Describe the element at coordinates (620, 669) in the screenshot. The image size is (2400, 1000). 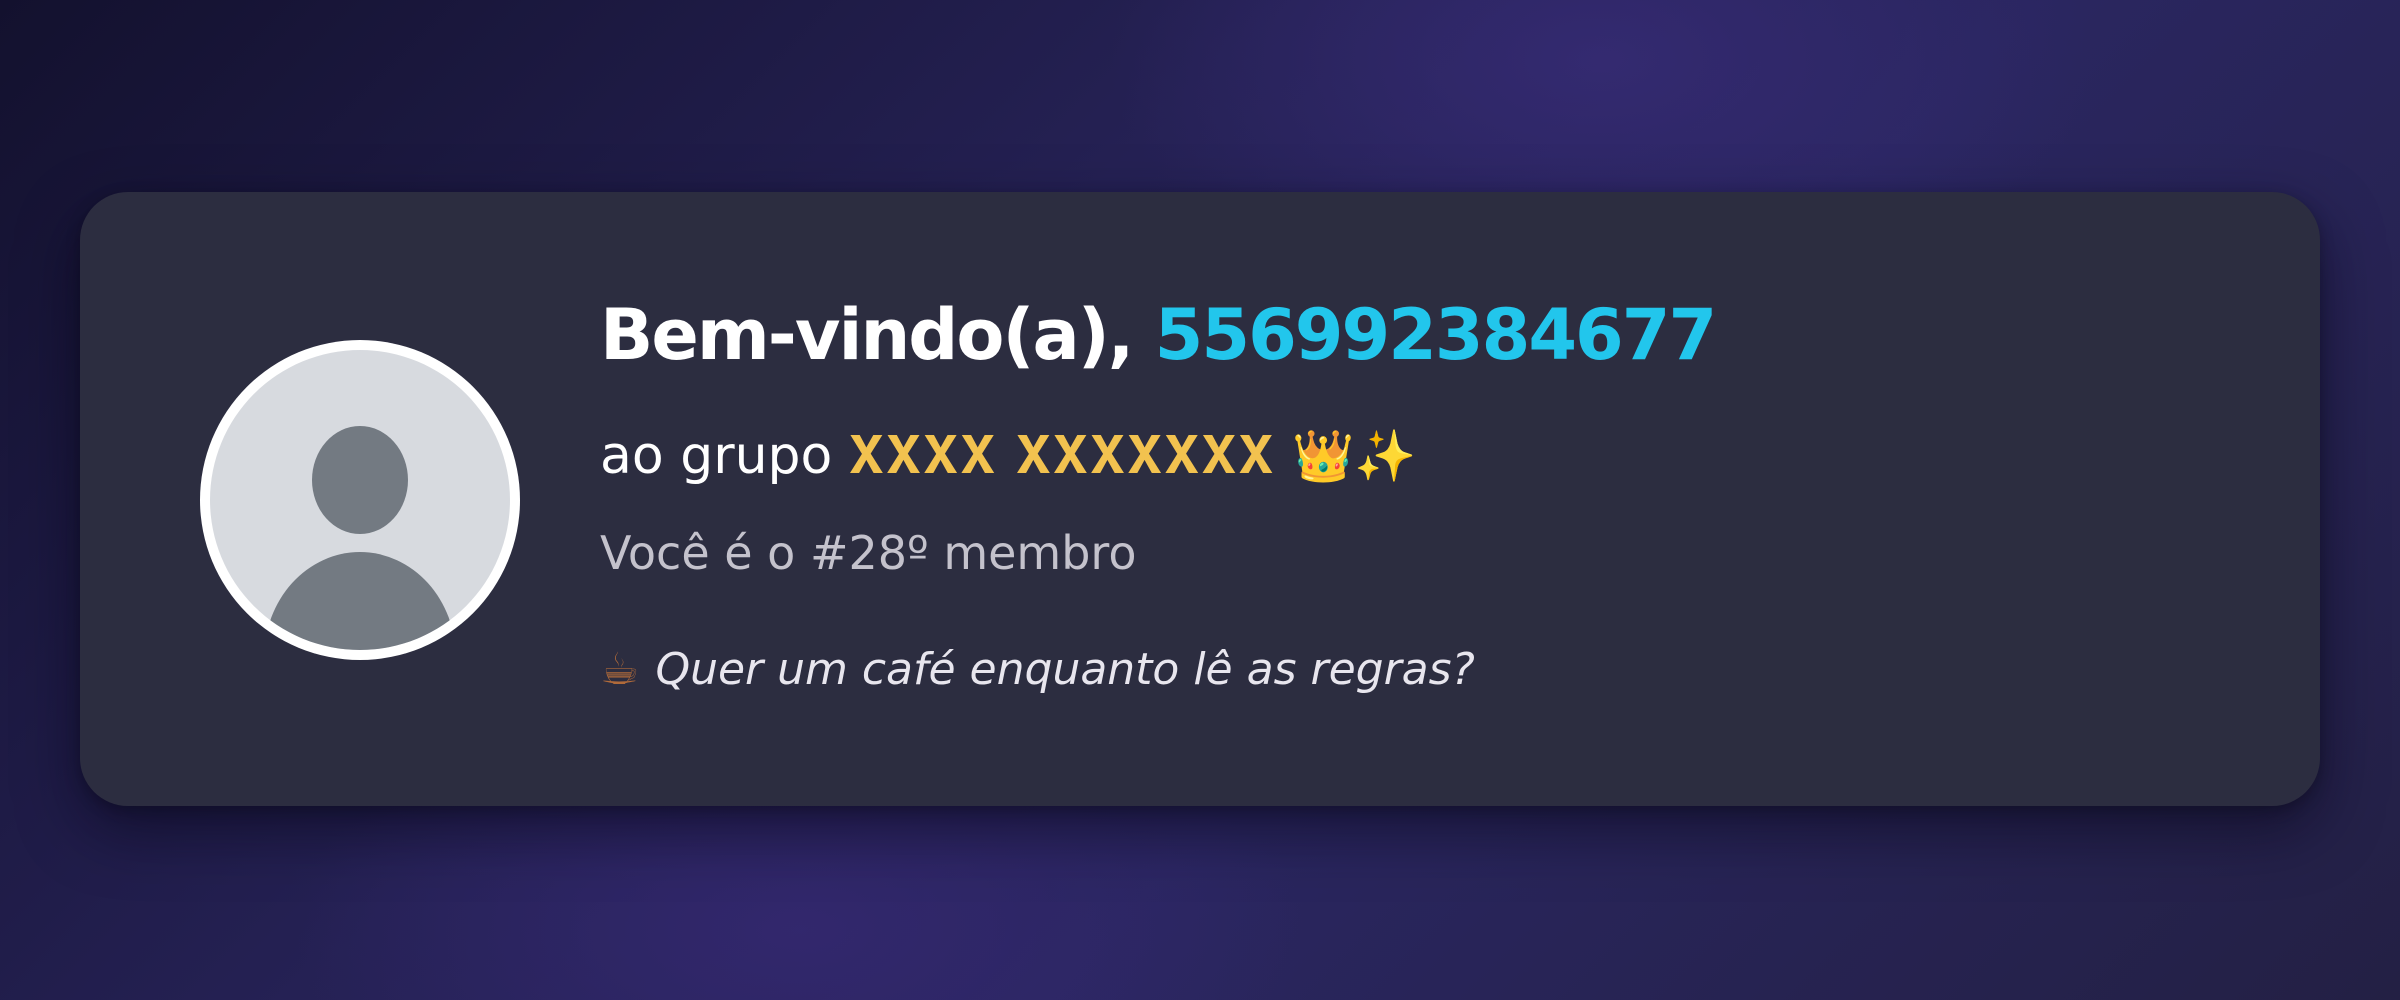
I see `coffee-icon: ☕` at that location.